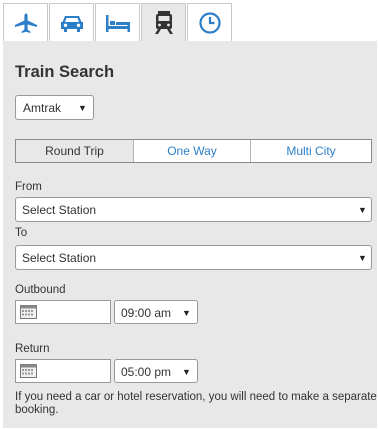 The width and height of the screenshot is (378, 429). I want to click on train-icon, so click(164, 22).